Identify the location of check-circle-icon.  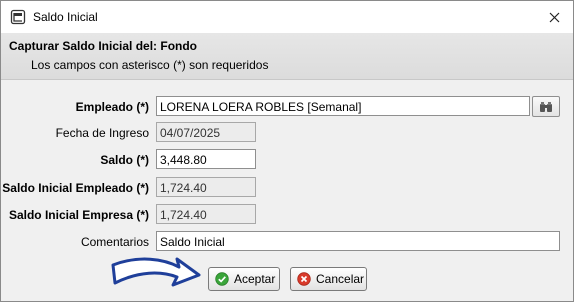
(222, 279).